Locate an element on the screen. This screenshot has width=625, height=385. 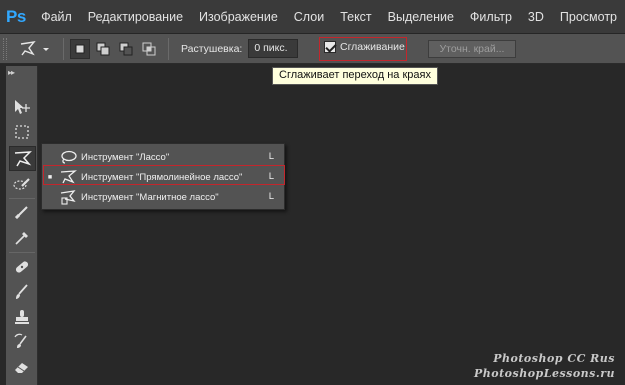
options-bar-grip is located at coordinates (5, 48).